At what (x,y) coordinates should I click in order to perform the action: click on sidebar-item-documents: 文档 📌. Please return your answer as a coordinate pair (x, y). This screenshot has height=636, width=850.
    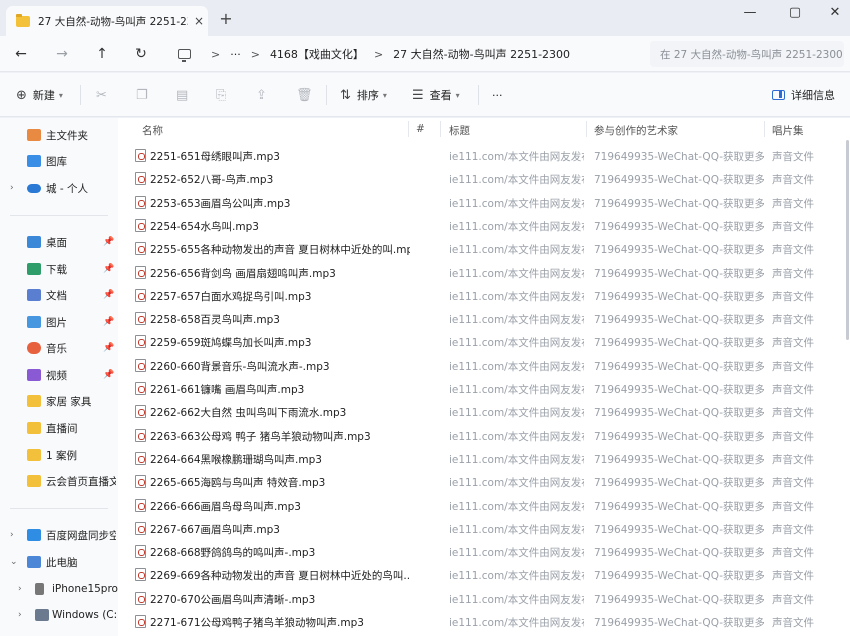
    Looking at the image, I should click on (59, 295).